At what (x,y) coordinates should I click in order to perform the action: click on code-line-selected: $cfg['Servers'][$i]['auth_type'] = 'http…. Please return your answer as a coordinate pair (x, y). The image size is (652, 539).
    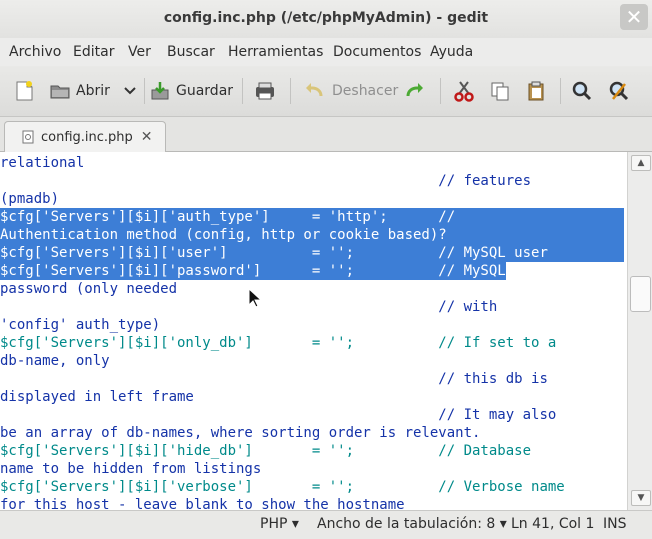
    Looking at the image, I should click on (312, 217).